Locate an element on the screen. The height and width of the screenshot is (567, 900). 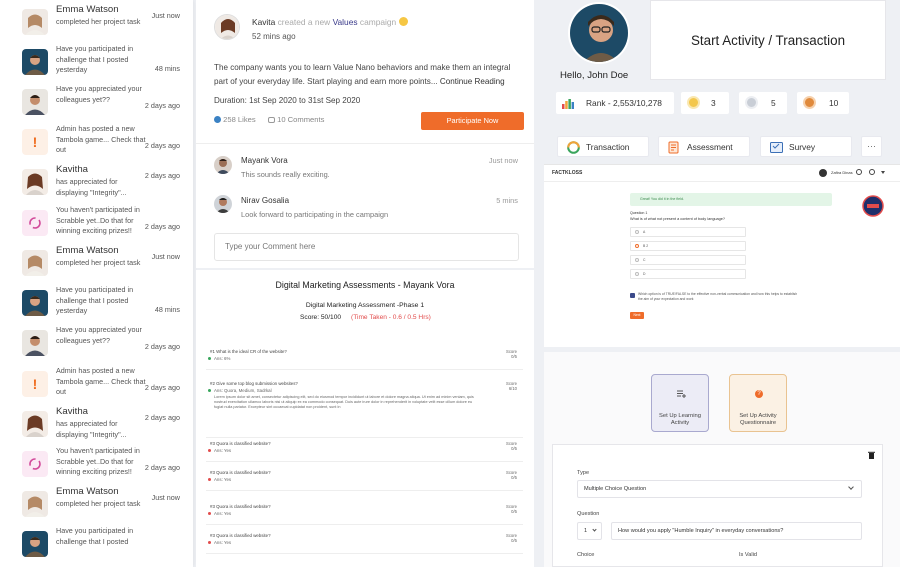
quiz-checkbox is located at coordinates (632, 295).